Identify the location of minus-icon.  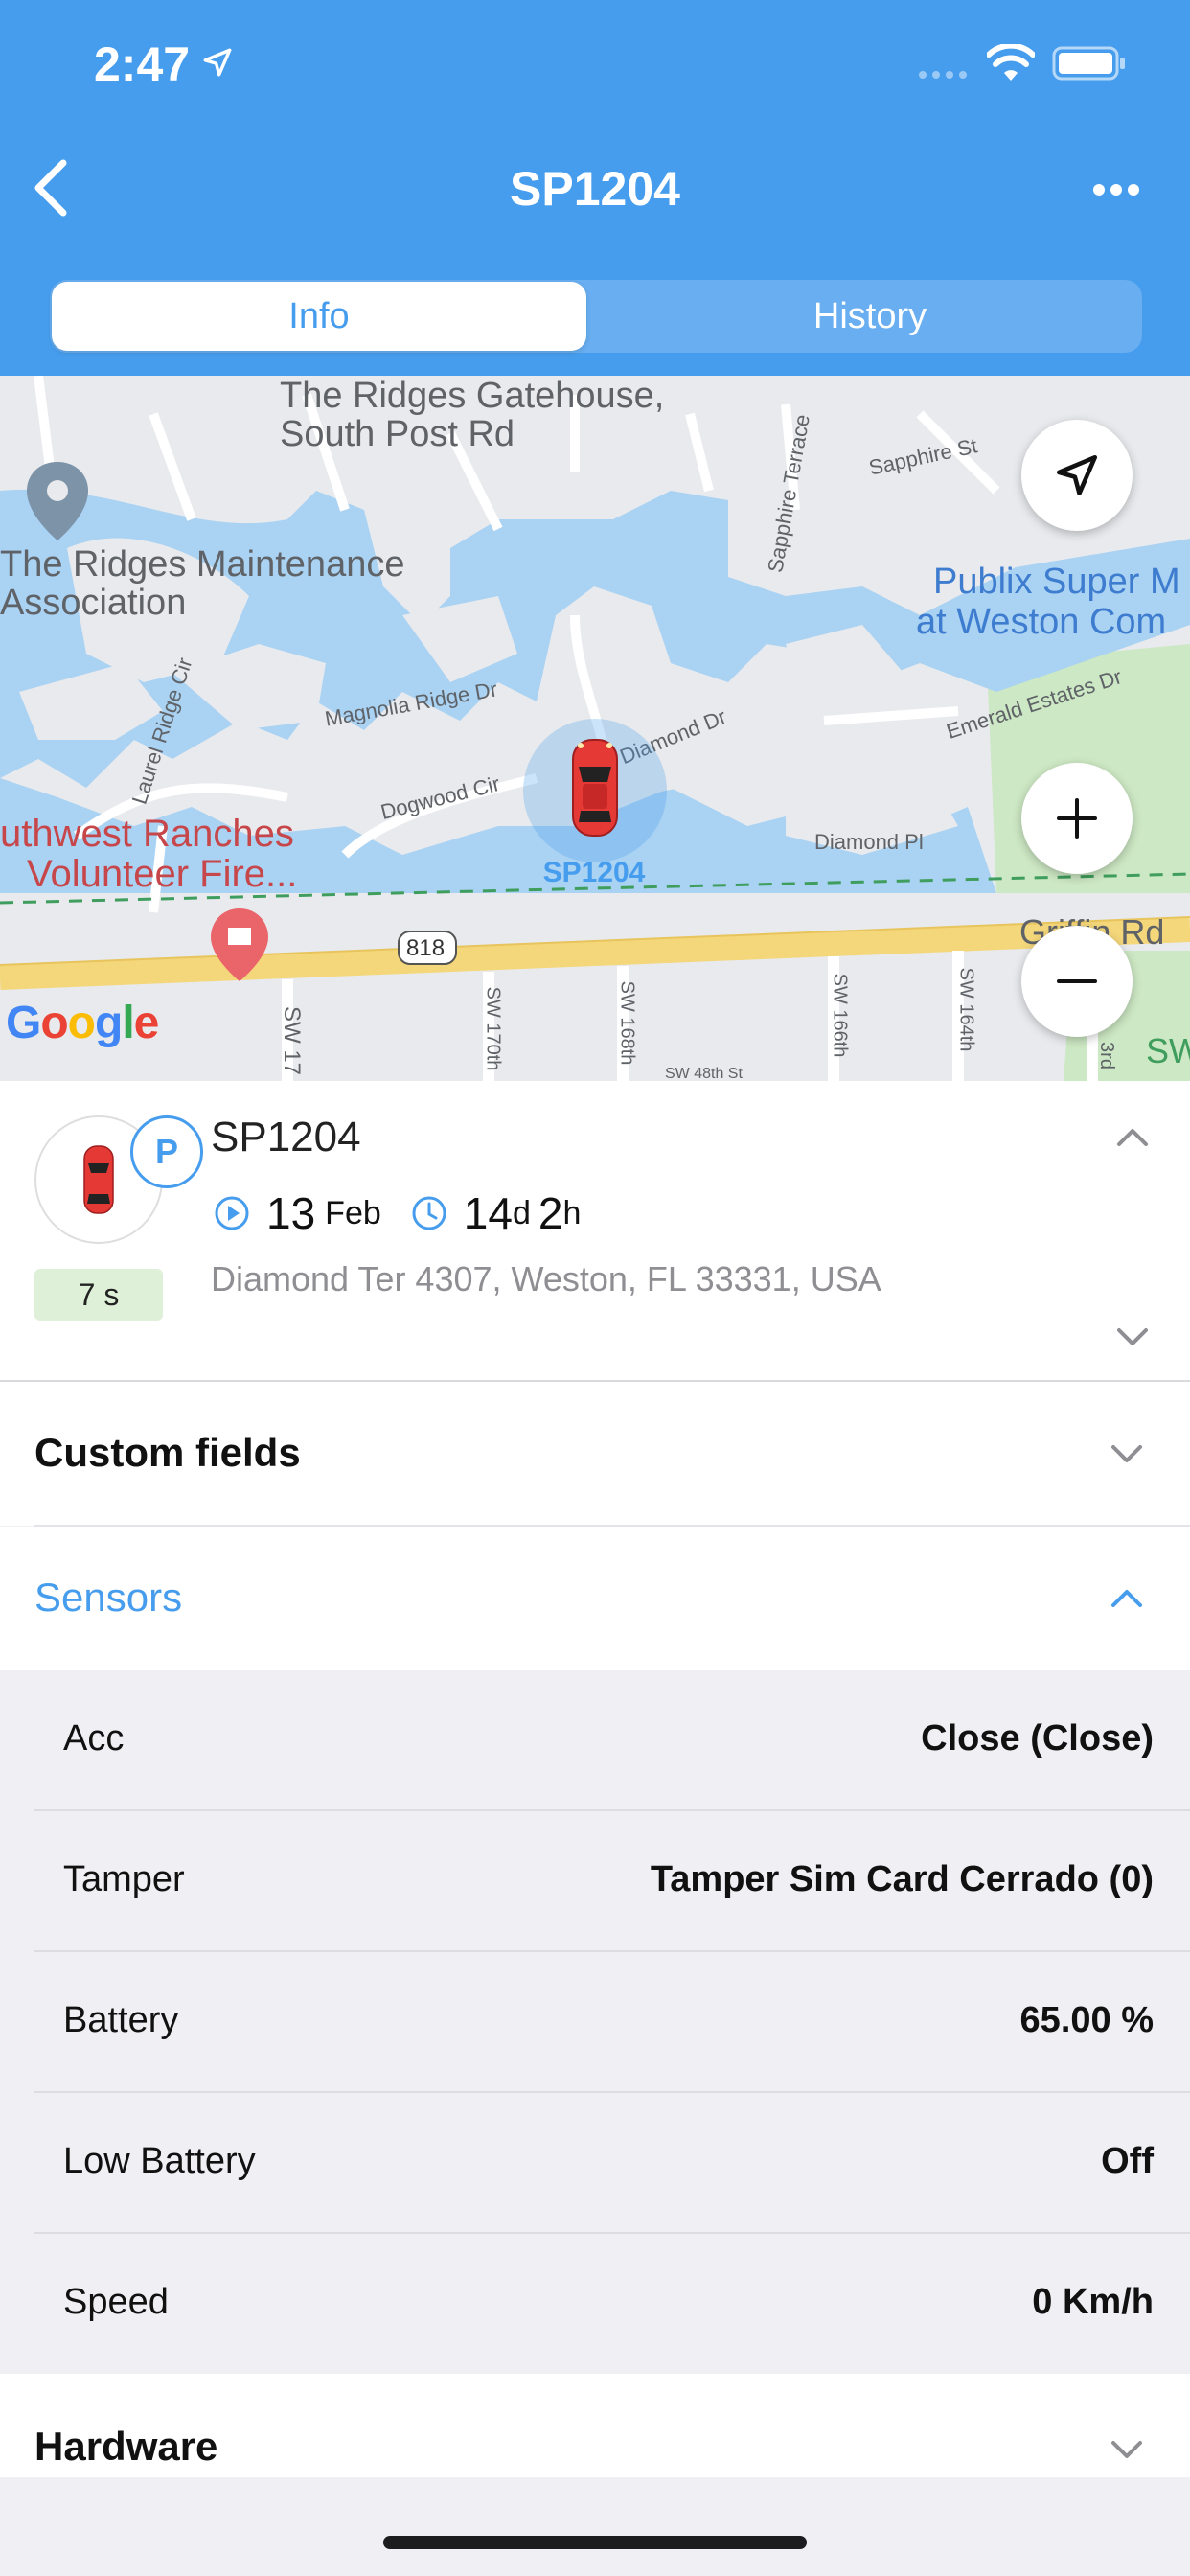
(1077, 981).